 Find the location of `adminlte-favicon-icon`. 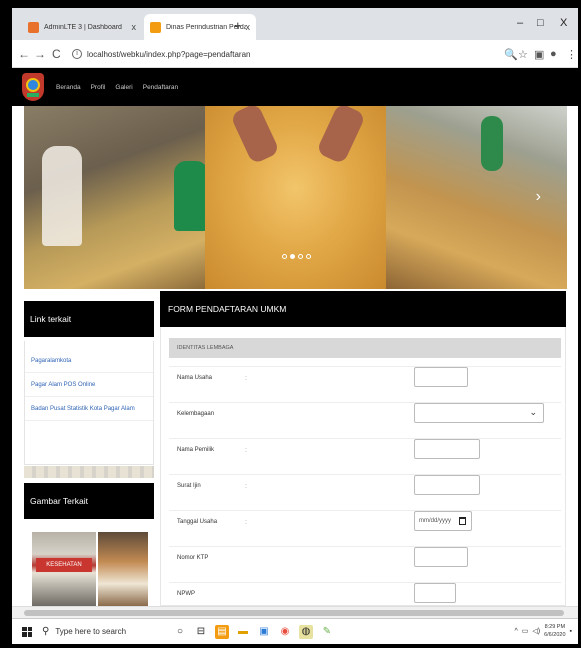

adminlte-favicon-icon is located at coordinates (33, 27).